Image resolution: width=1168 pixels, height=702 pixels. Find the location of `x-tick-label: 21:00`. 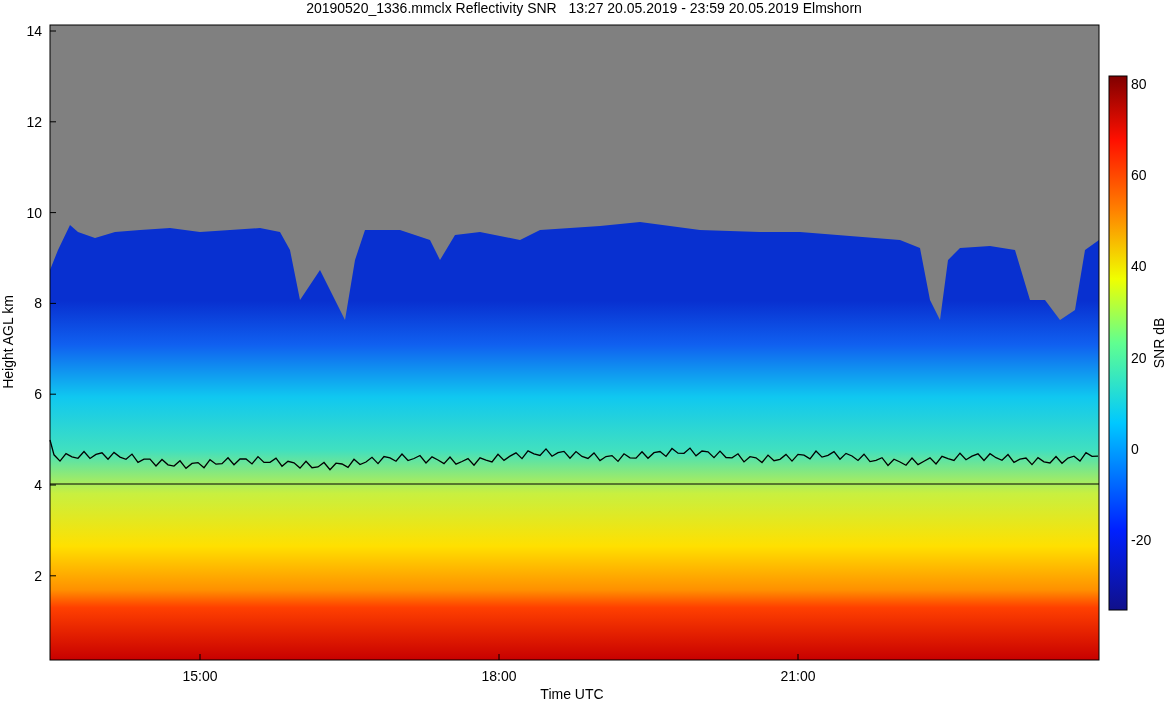

x-tick-label: 21:00 is located at coordinates (798, 676).